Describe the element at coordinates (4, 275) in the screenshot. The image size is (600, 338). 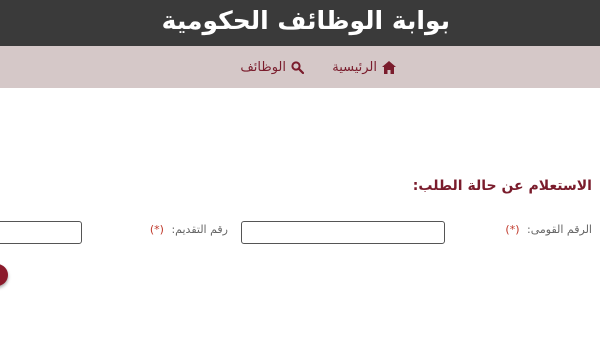
I see `submit-button` at that location.